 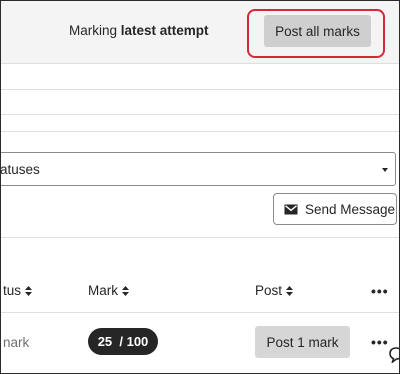 What do you see at coordinates (20, 169) in the screenshot?
I see `status-filter-value: atuses` at bounding box center [20, 169].